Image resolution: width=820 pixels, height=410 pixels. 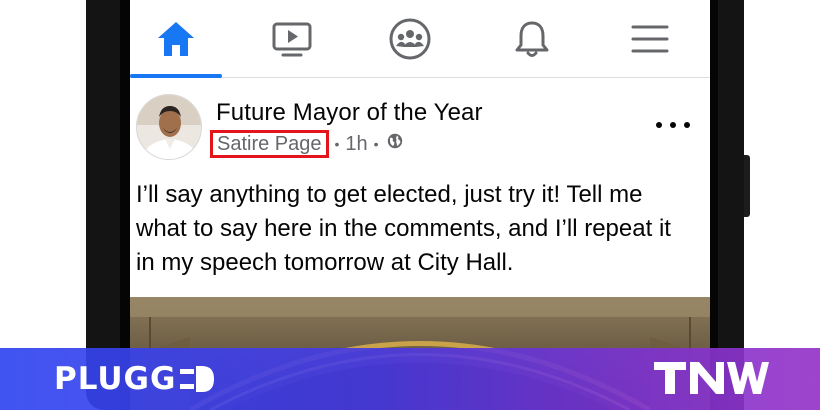 What do you see at coordinates (673, 125) in the screenshot?
I see `more-options-icon` at bounding box center [673, 125].